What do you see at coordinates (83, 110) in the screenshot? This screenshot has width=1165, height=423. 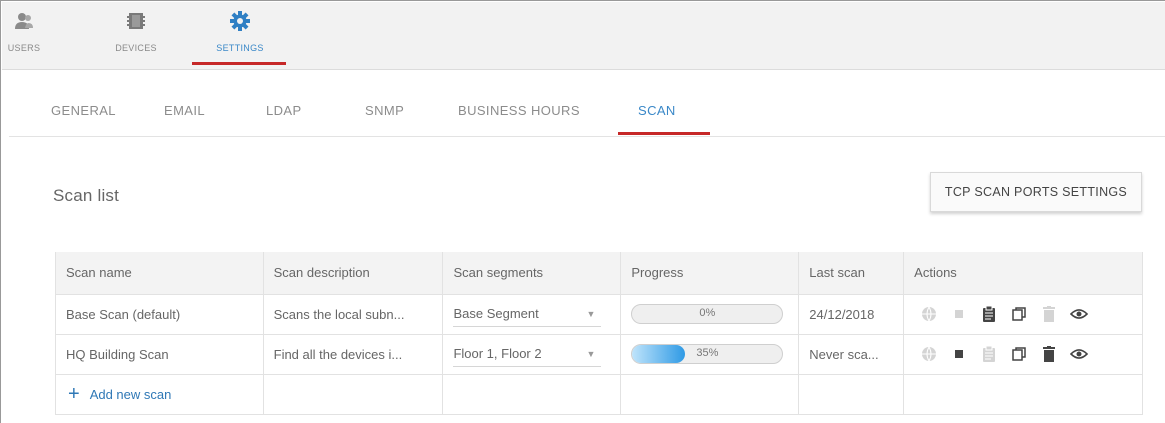 I see `tab-general: GENERAL` at bounding box center [83, 110].